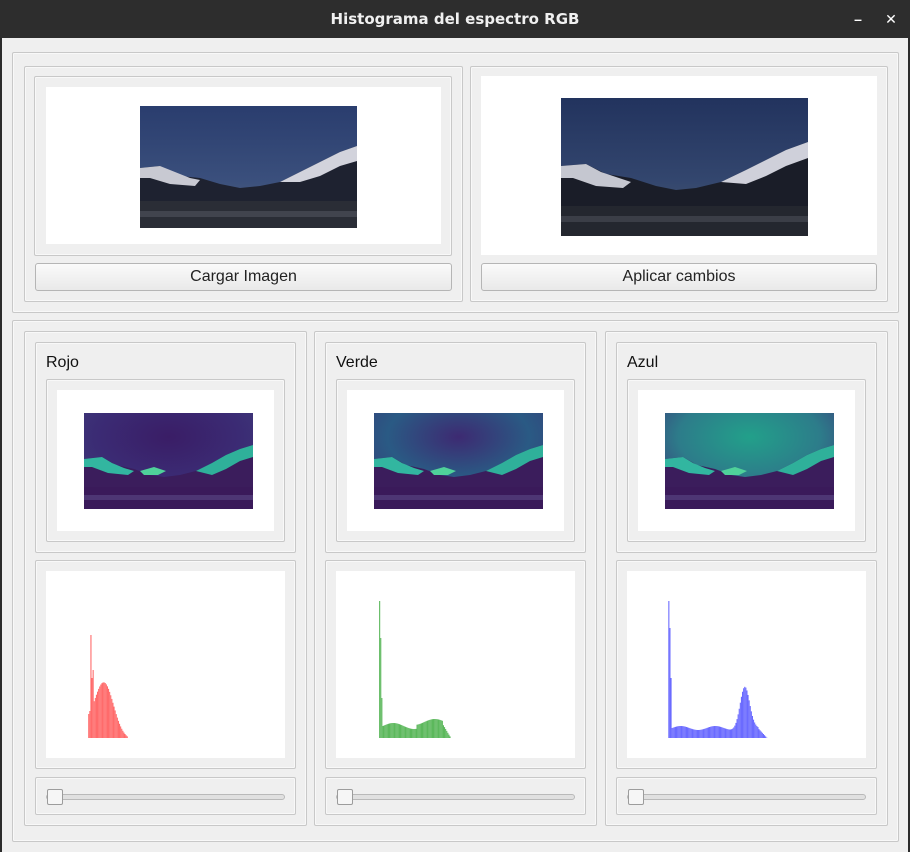 This screenshot has height=852, width=910. Describe the element at coordinates (168, 461) in the screenshot. I see `channel-red-image` at that location.